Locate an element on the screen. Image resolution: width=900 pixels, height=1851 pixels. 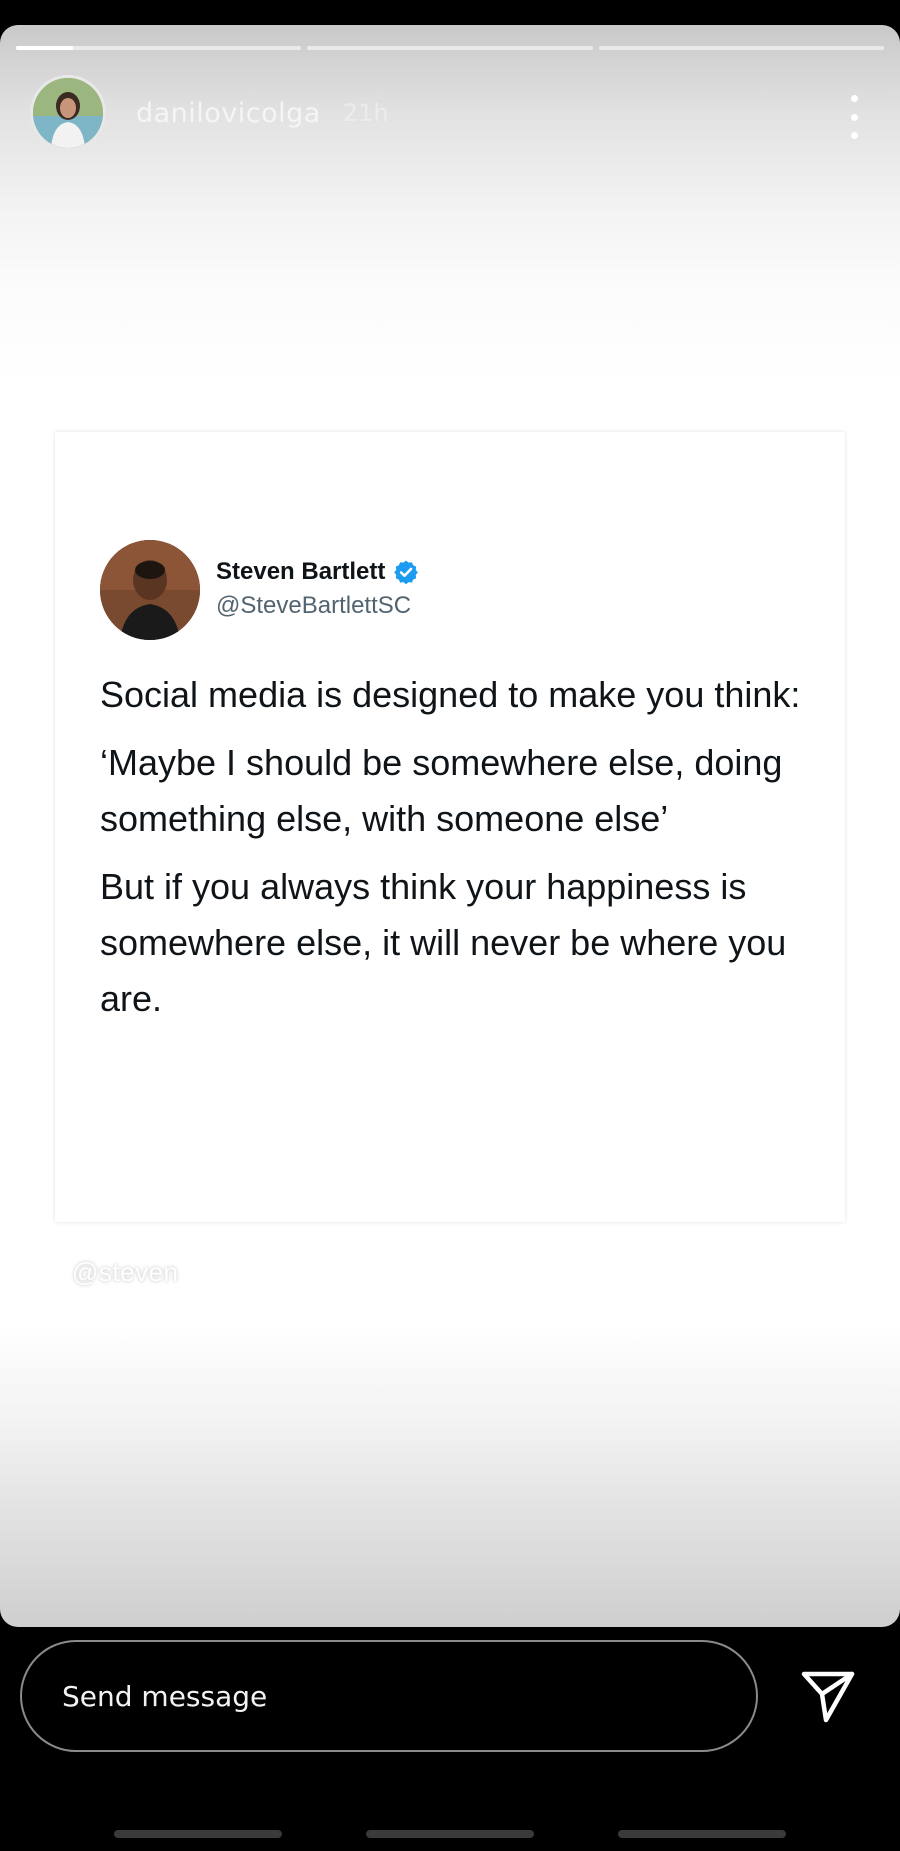
story-username: danilovicolga is located at coordinates (228, 113).